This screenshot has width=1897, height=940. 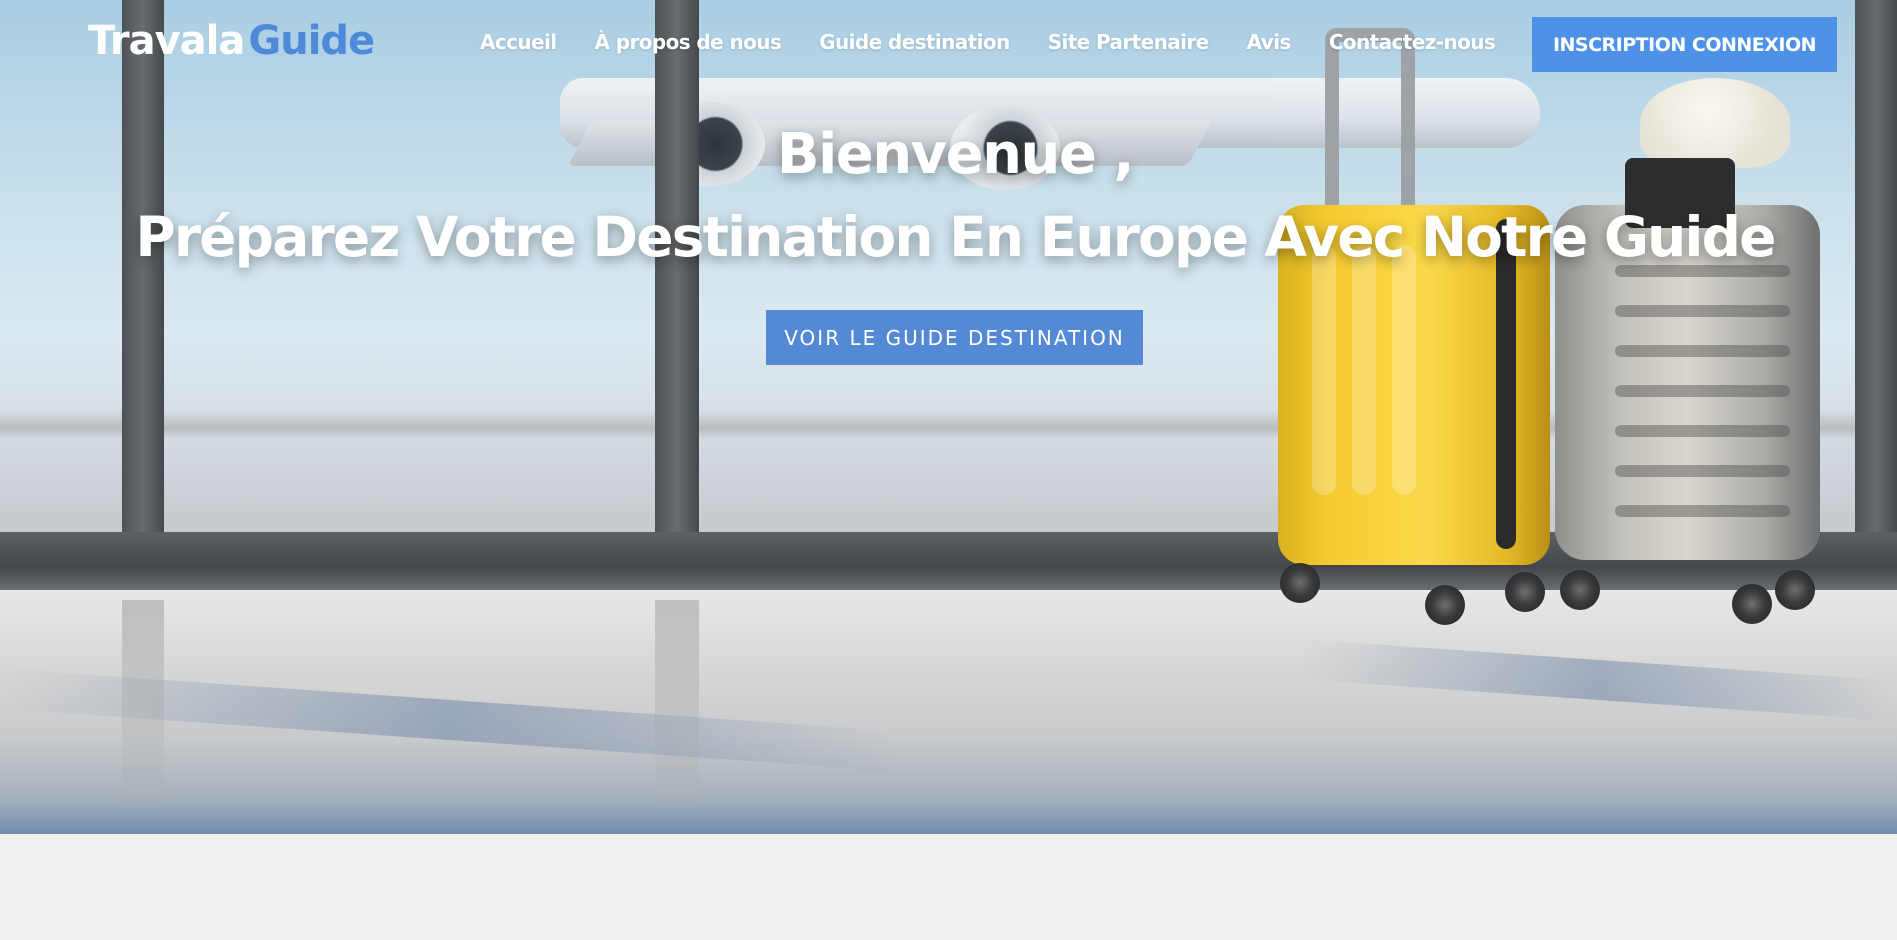 I want to click on nav-link-contact: Contactez-nous, so click(x=1412, y=42).